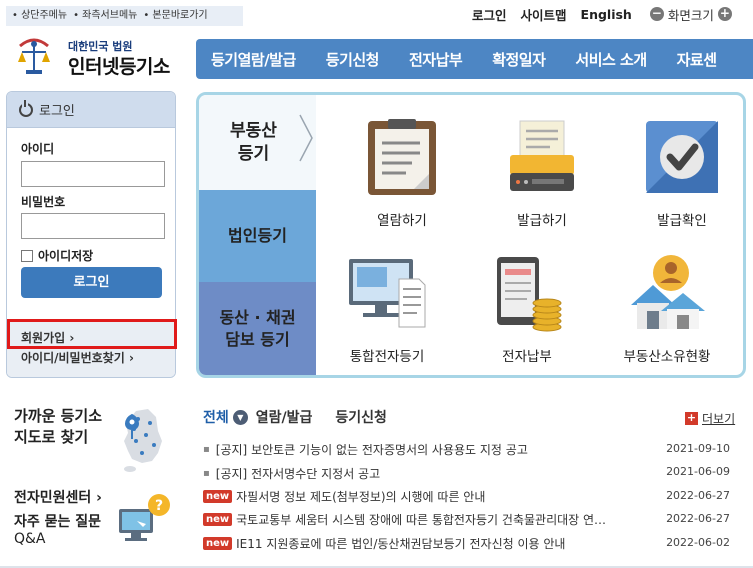 This screenshot has height=568, width=753. I want to click on login-button: 로그인, so click(91, 282).